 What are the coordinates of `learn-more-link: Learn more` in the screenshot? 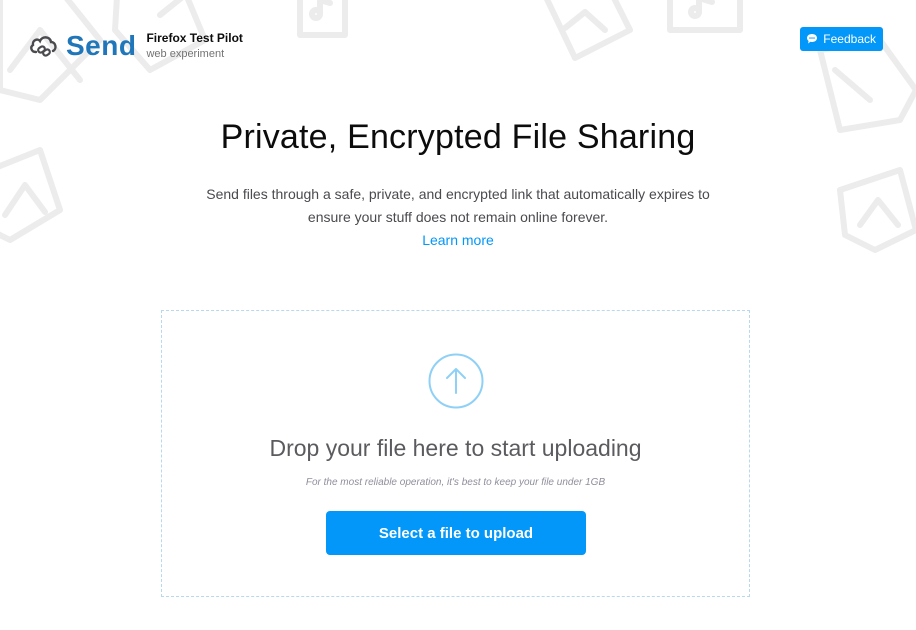 It's located at (458, 240).